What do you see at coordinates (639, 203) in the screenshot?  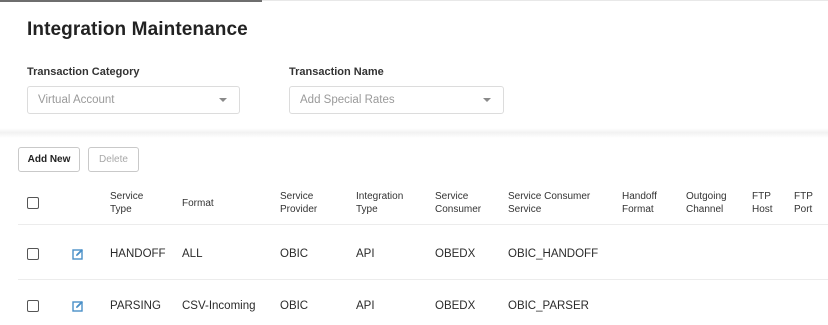 I see `header-handoff-format: Handoff Format` at bounding box center [639, 203].